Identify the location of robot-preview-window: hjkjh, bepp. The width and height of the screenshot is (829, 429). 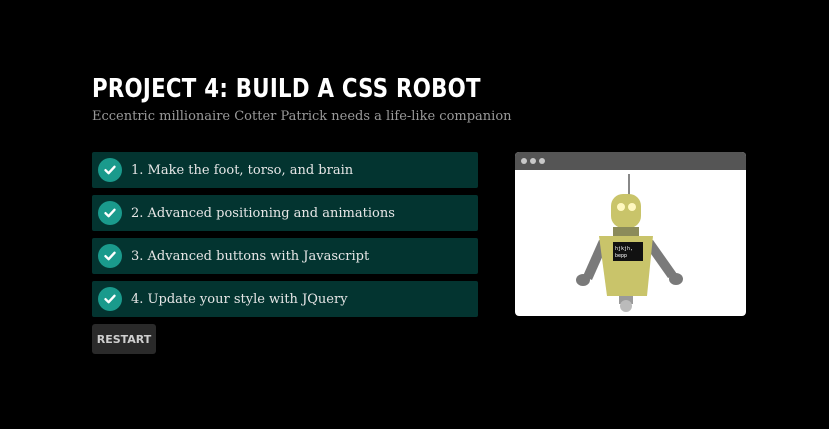
(630, 234).